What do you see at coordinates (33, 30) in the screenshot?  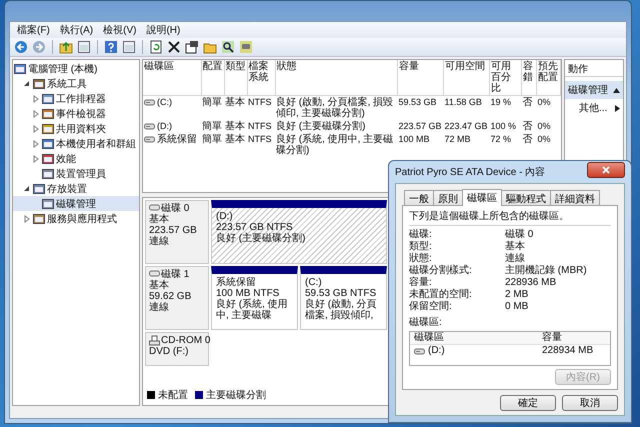 I see `menu-item: 檔案(F)` at bounding box center [33, 30].